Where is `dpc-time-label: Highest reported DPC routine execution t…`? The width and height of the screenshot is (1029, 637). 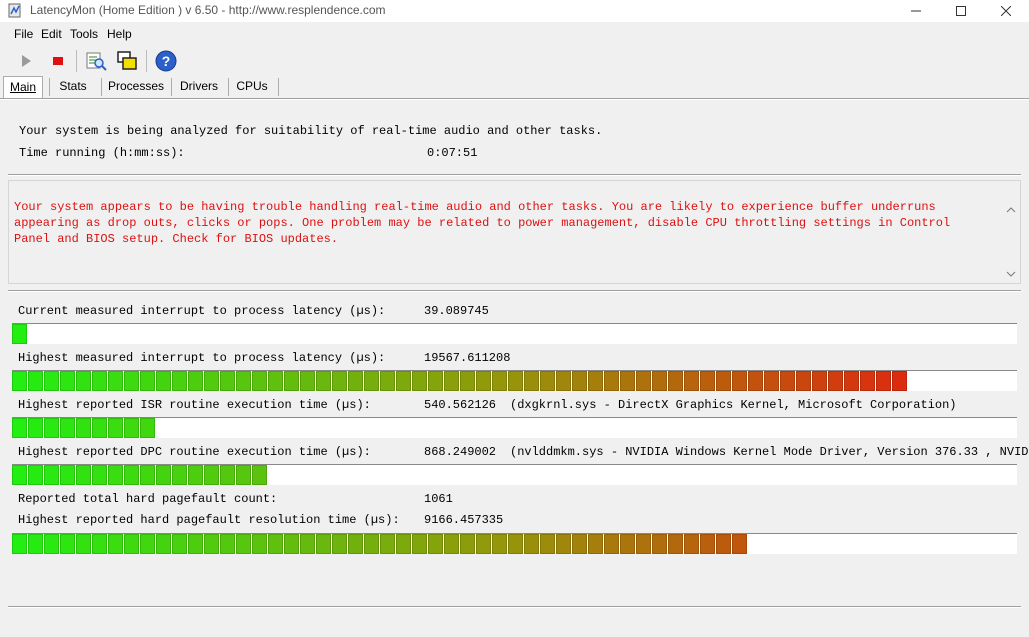 dpc-time-label: Highest reported DPC routine execution t… is located at coordinates (194, 452).